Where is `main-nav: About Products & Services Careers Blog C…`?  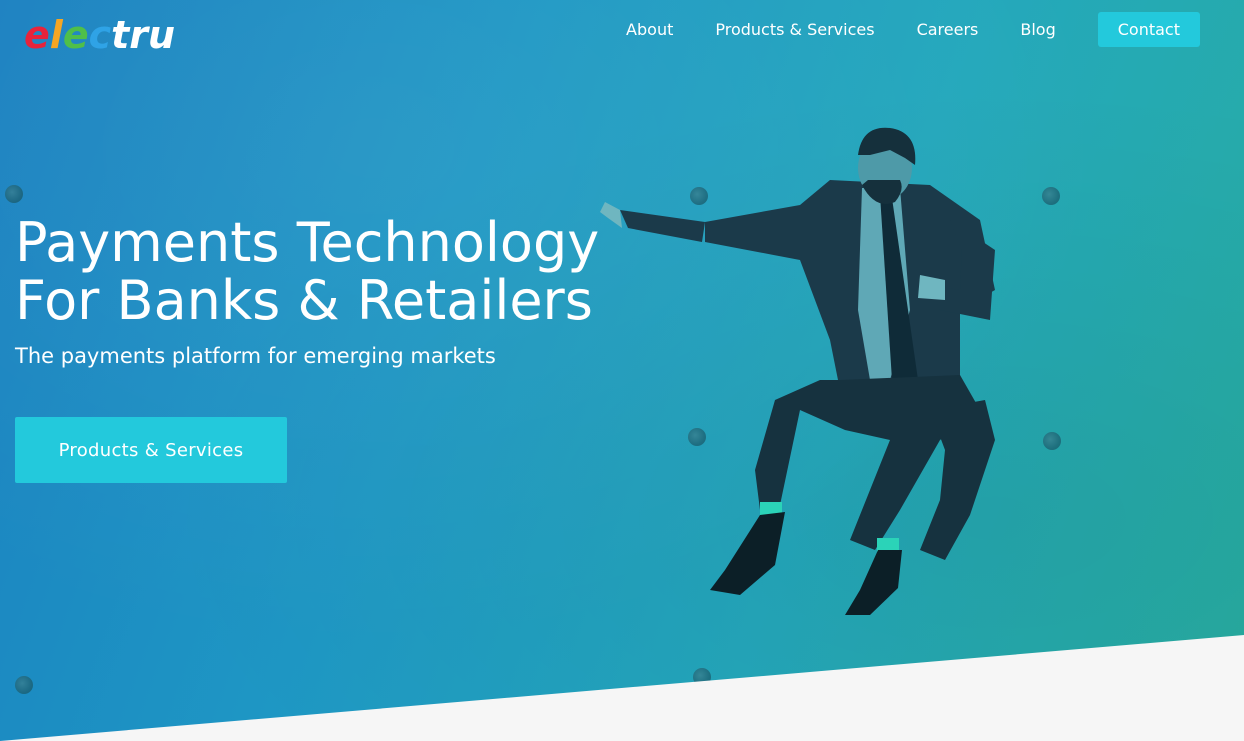
main-nav: About Products & Services Careers Blog C… is located at coordinates (892, 29).